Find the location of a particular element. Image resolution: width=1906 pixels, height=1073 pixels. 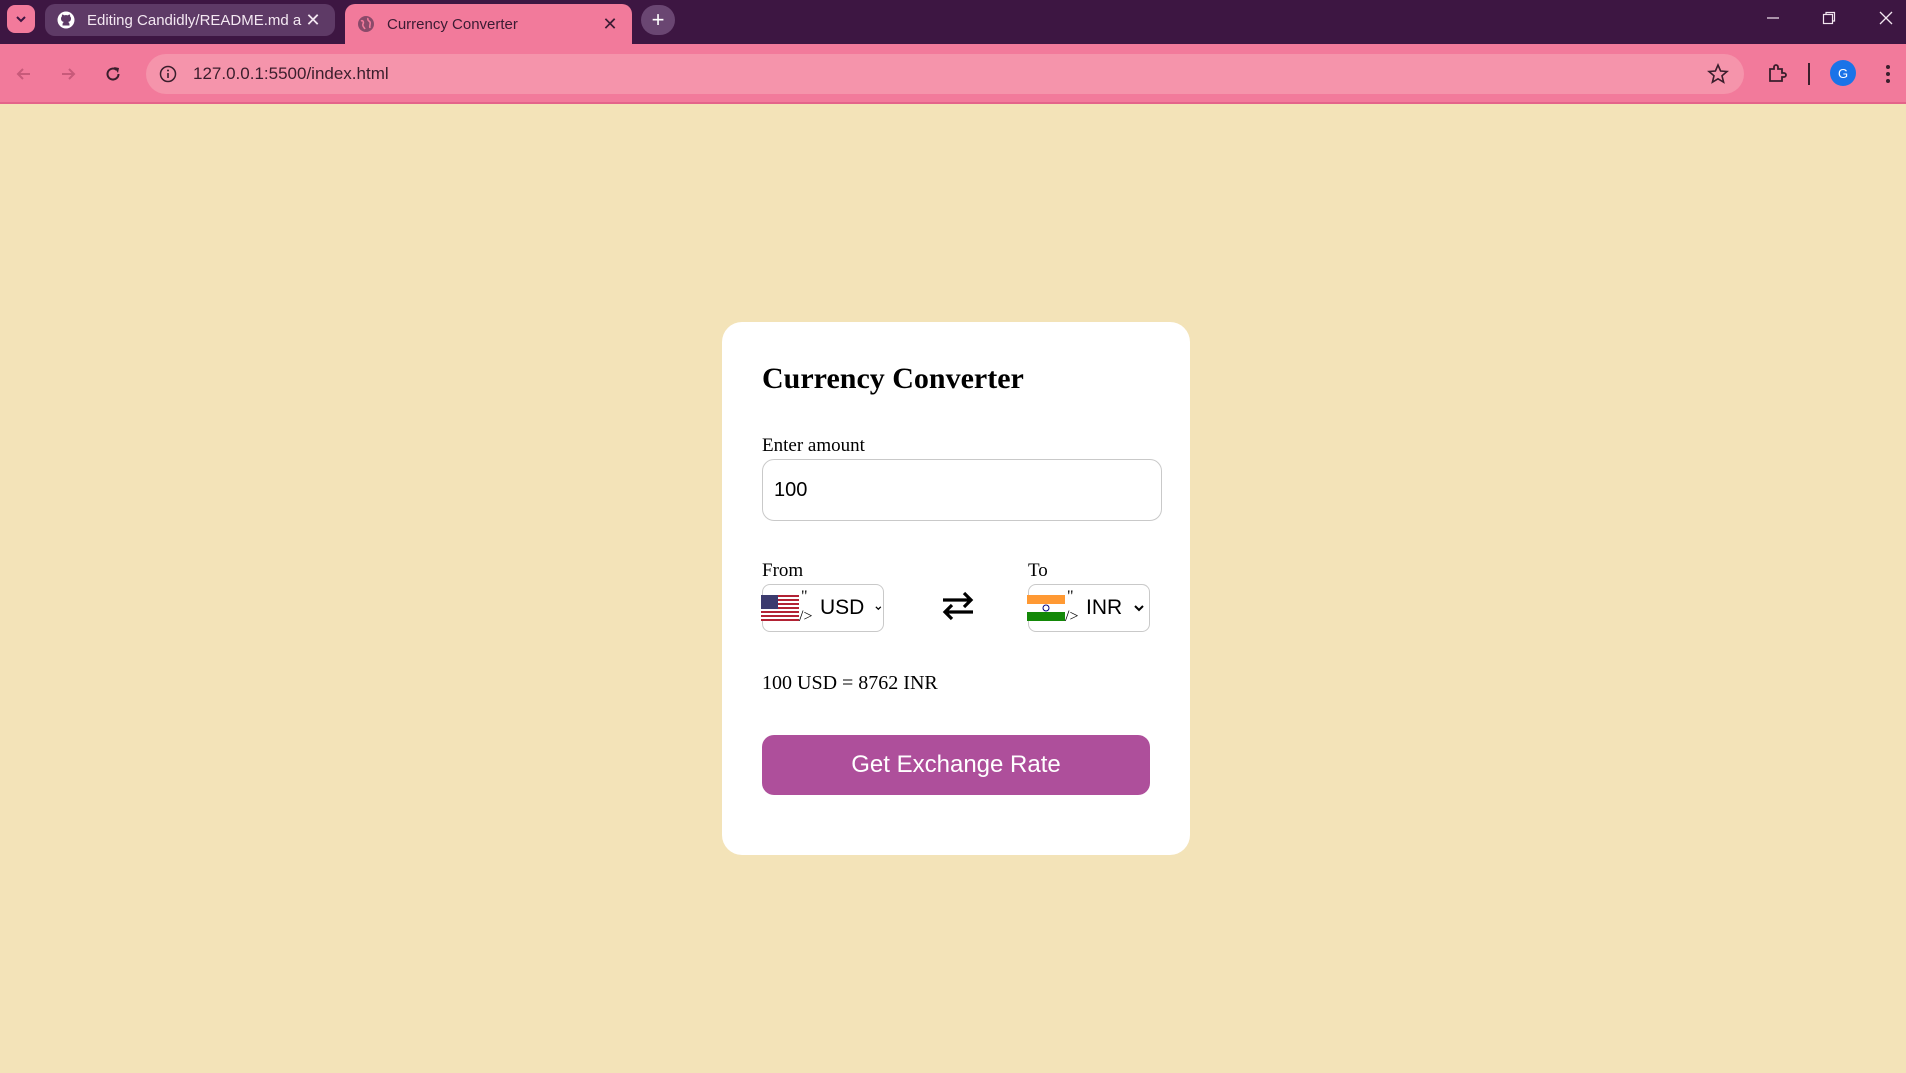

address-bar: 127.0.0.1:5500/index.html is located at coordinates (945, 74).